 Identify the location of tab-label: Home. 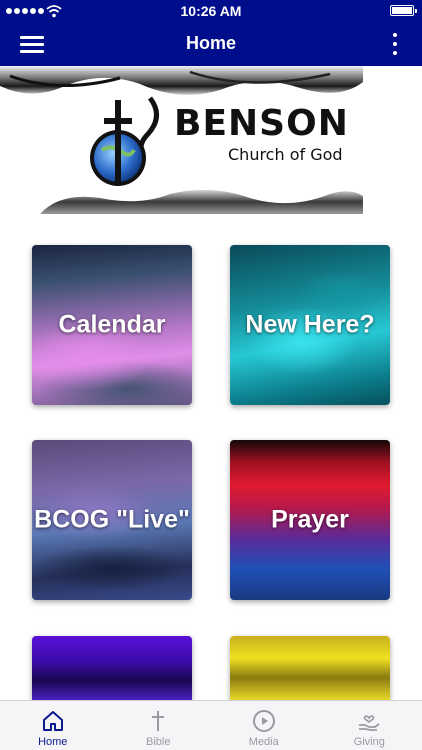
(53, 742).